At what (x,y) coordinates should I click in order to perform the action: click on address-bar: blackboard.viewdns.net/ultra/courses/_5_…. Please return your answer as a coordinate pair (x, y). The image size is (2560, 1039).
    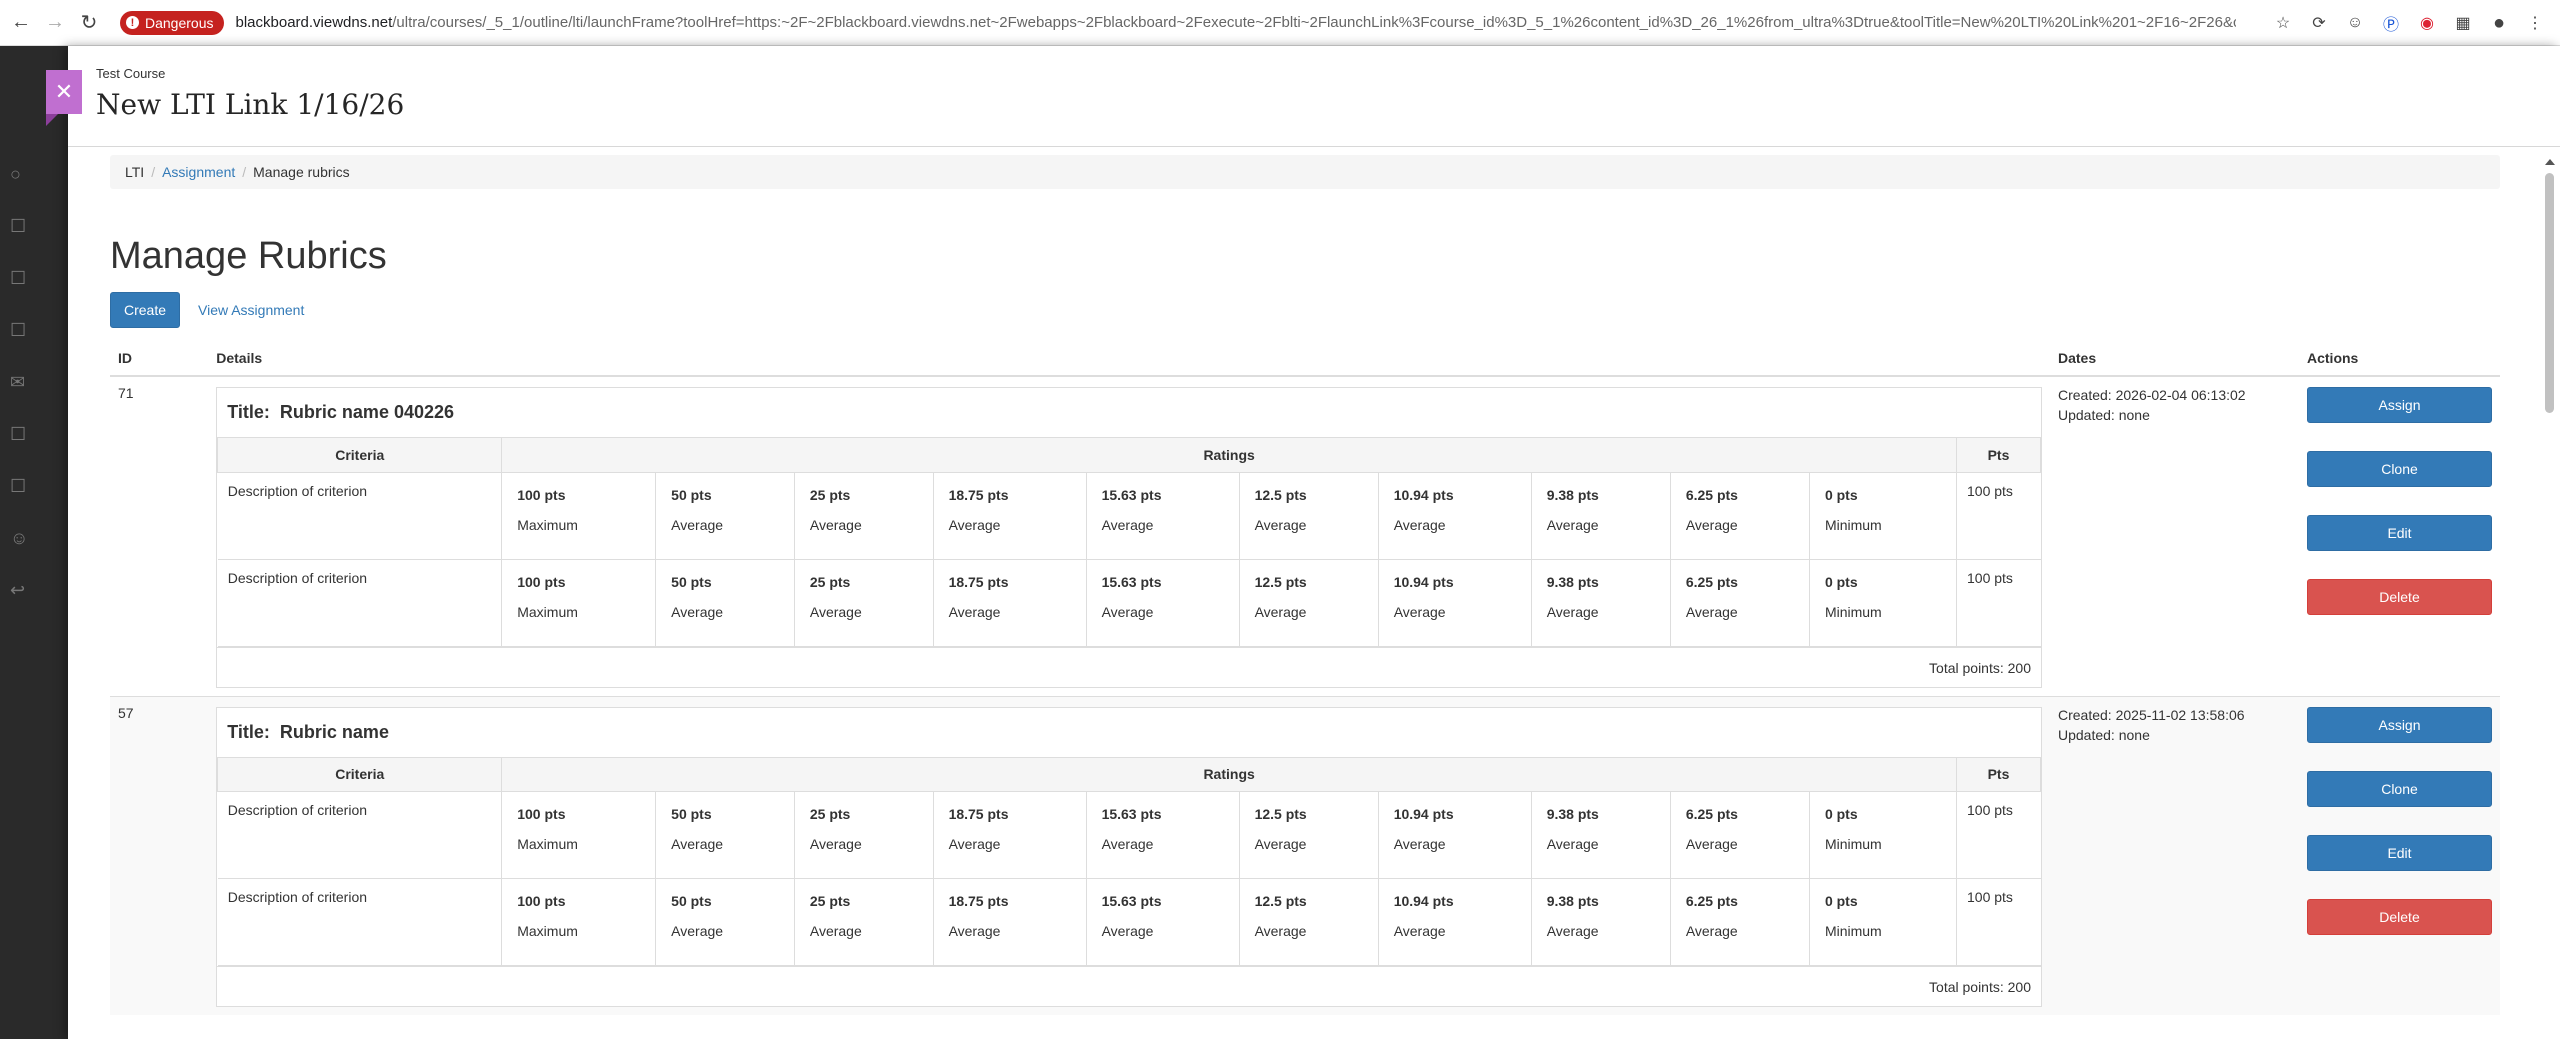
    Looking at the image, I should click on (1236, 22).